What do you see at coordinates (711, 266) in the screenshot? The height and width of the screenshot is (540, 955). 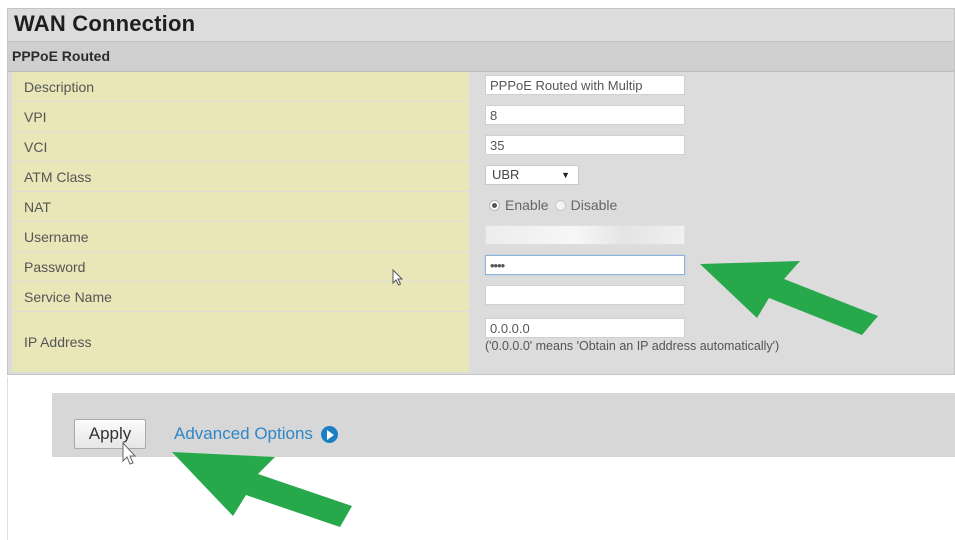 I see `password-value-cell` at bounding box center [711, 266].